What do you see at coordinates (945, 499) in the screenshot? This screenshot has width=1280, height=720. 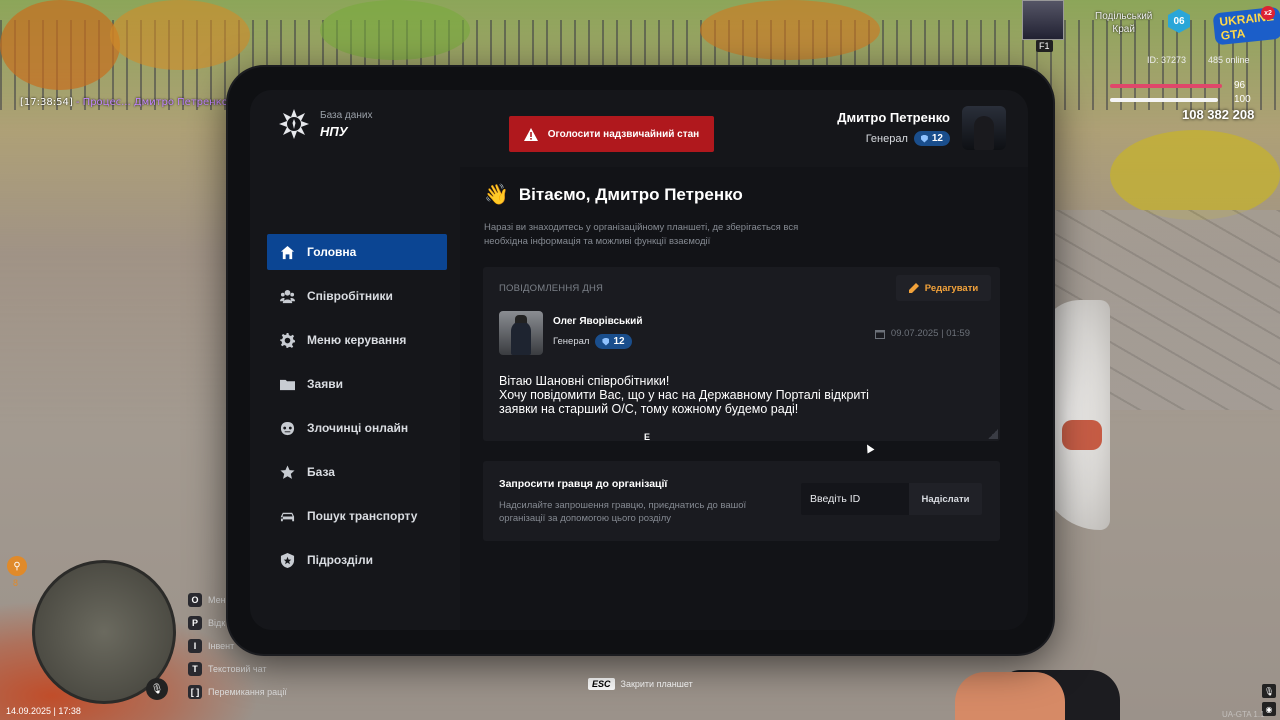 I see `send-invite-button: Надіслати` at bounding box center [945, 499].